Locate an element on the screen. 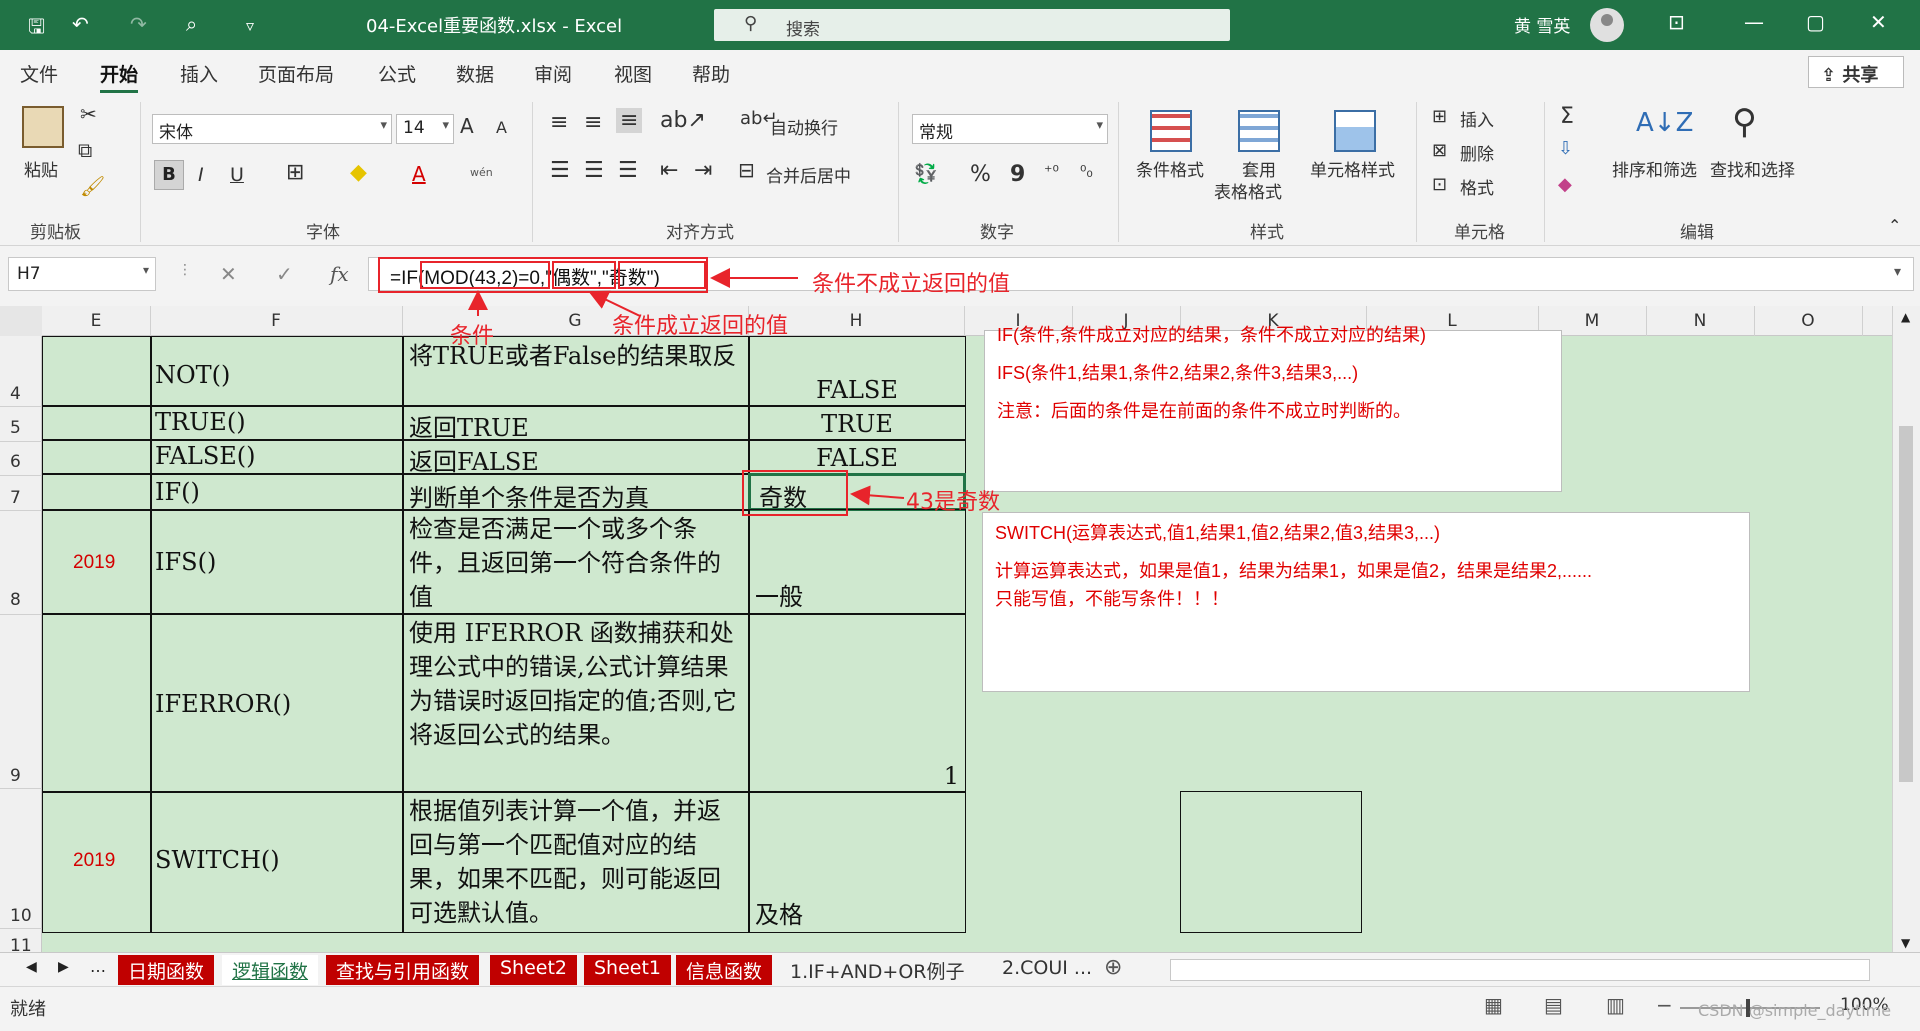  next-sheet-icon: ▶ is located at coordinates (63, 967).